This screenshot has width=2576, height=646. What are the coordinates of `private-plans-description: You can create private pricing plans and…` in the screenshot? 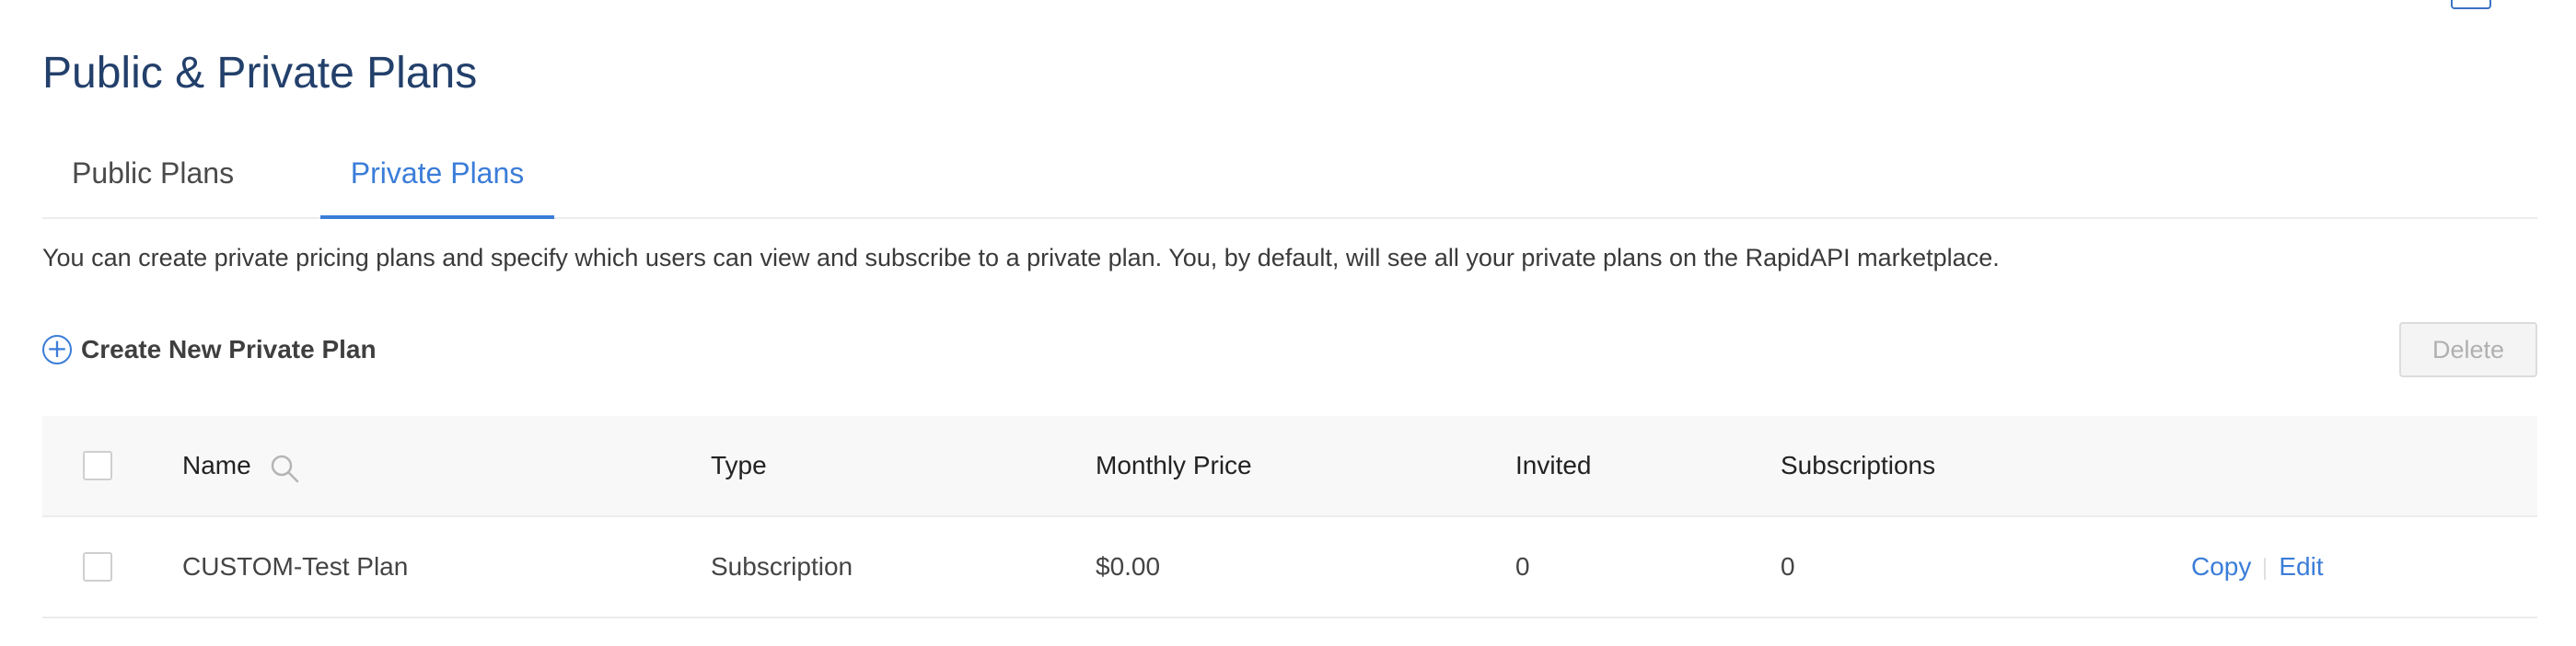 It's located at (1021, 257).